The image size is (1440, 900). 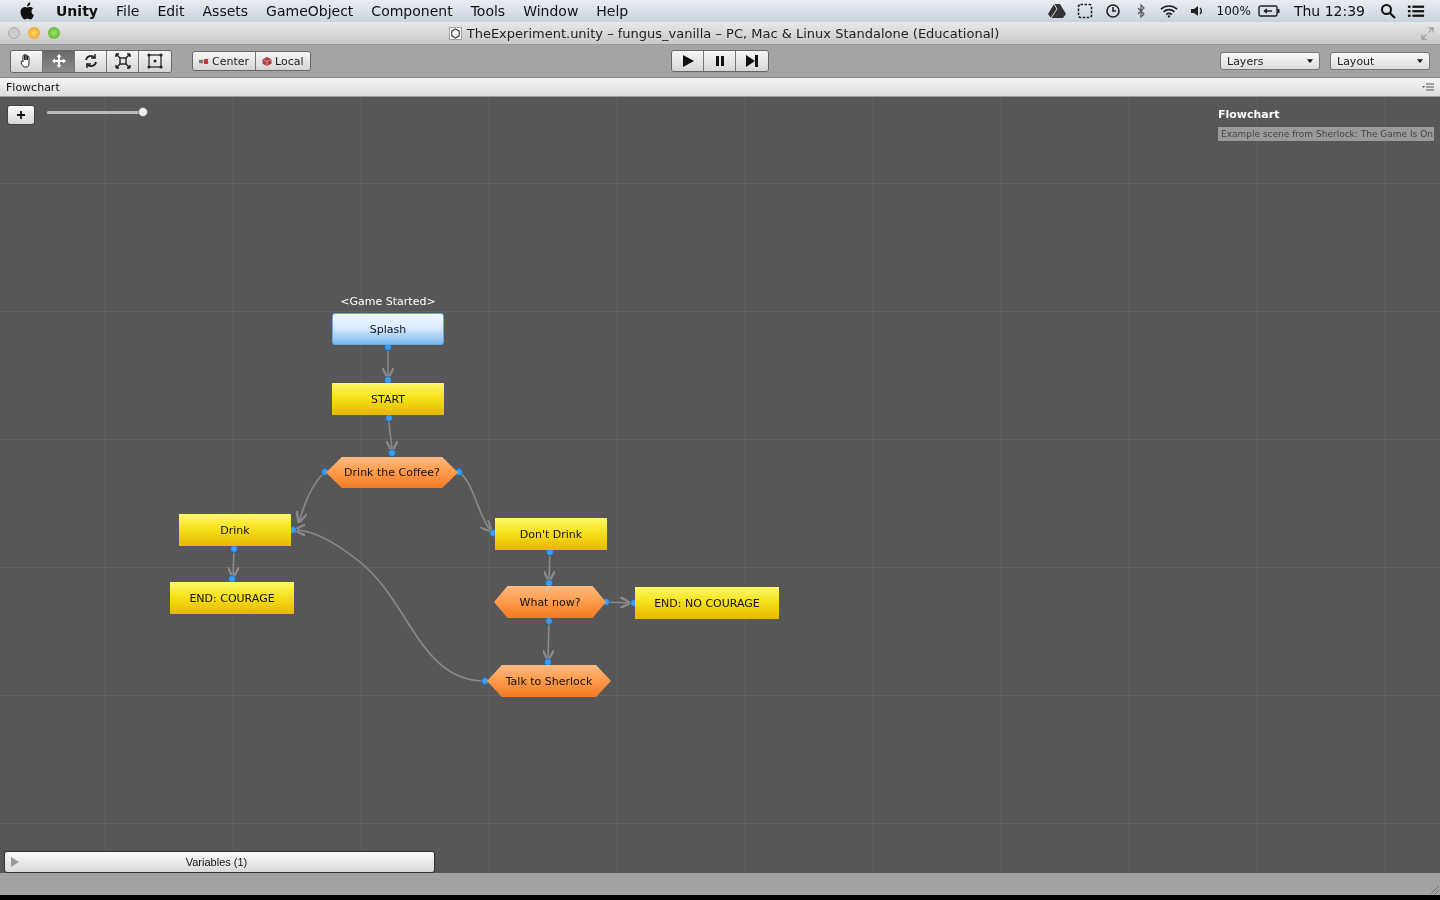 I want to click on flowchart-block: Drink, so click(x=235, y=530).